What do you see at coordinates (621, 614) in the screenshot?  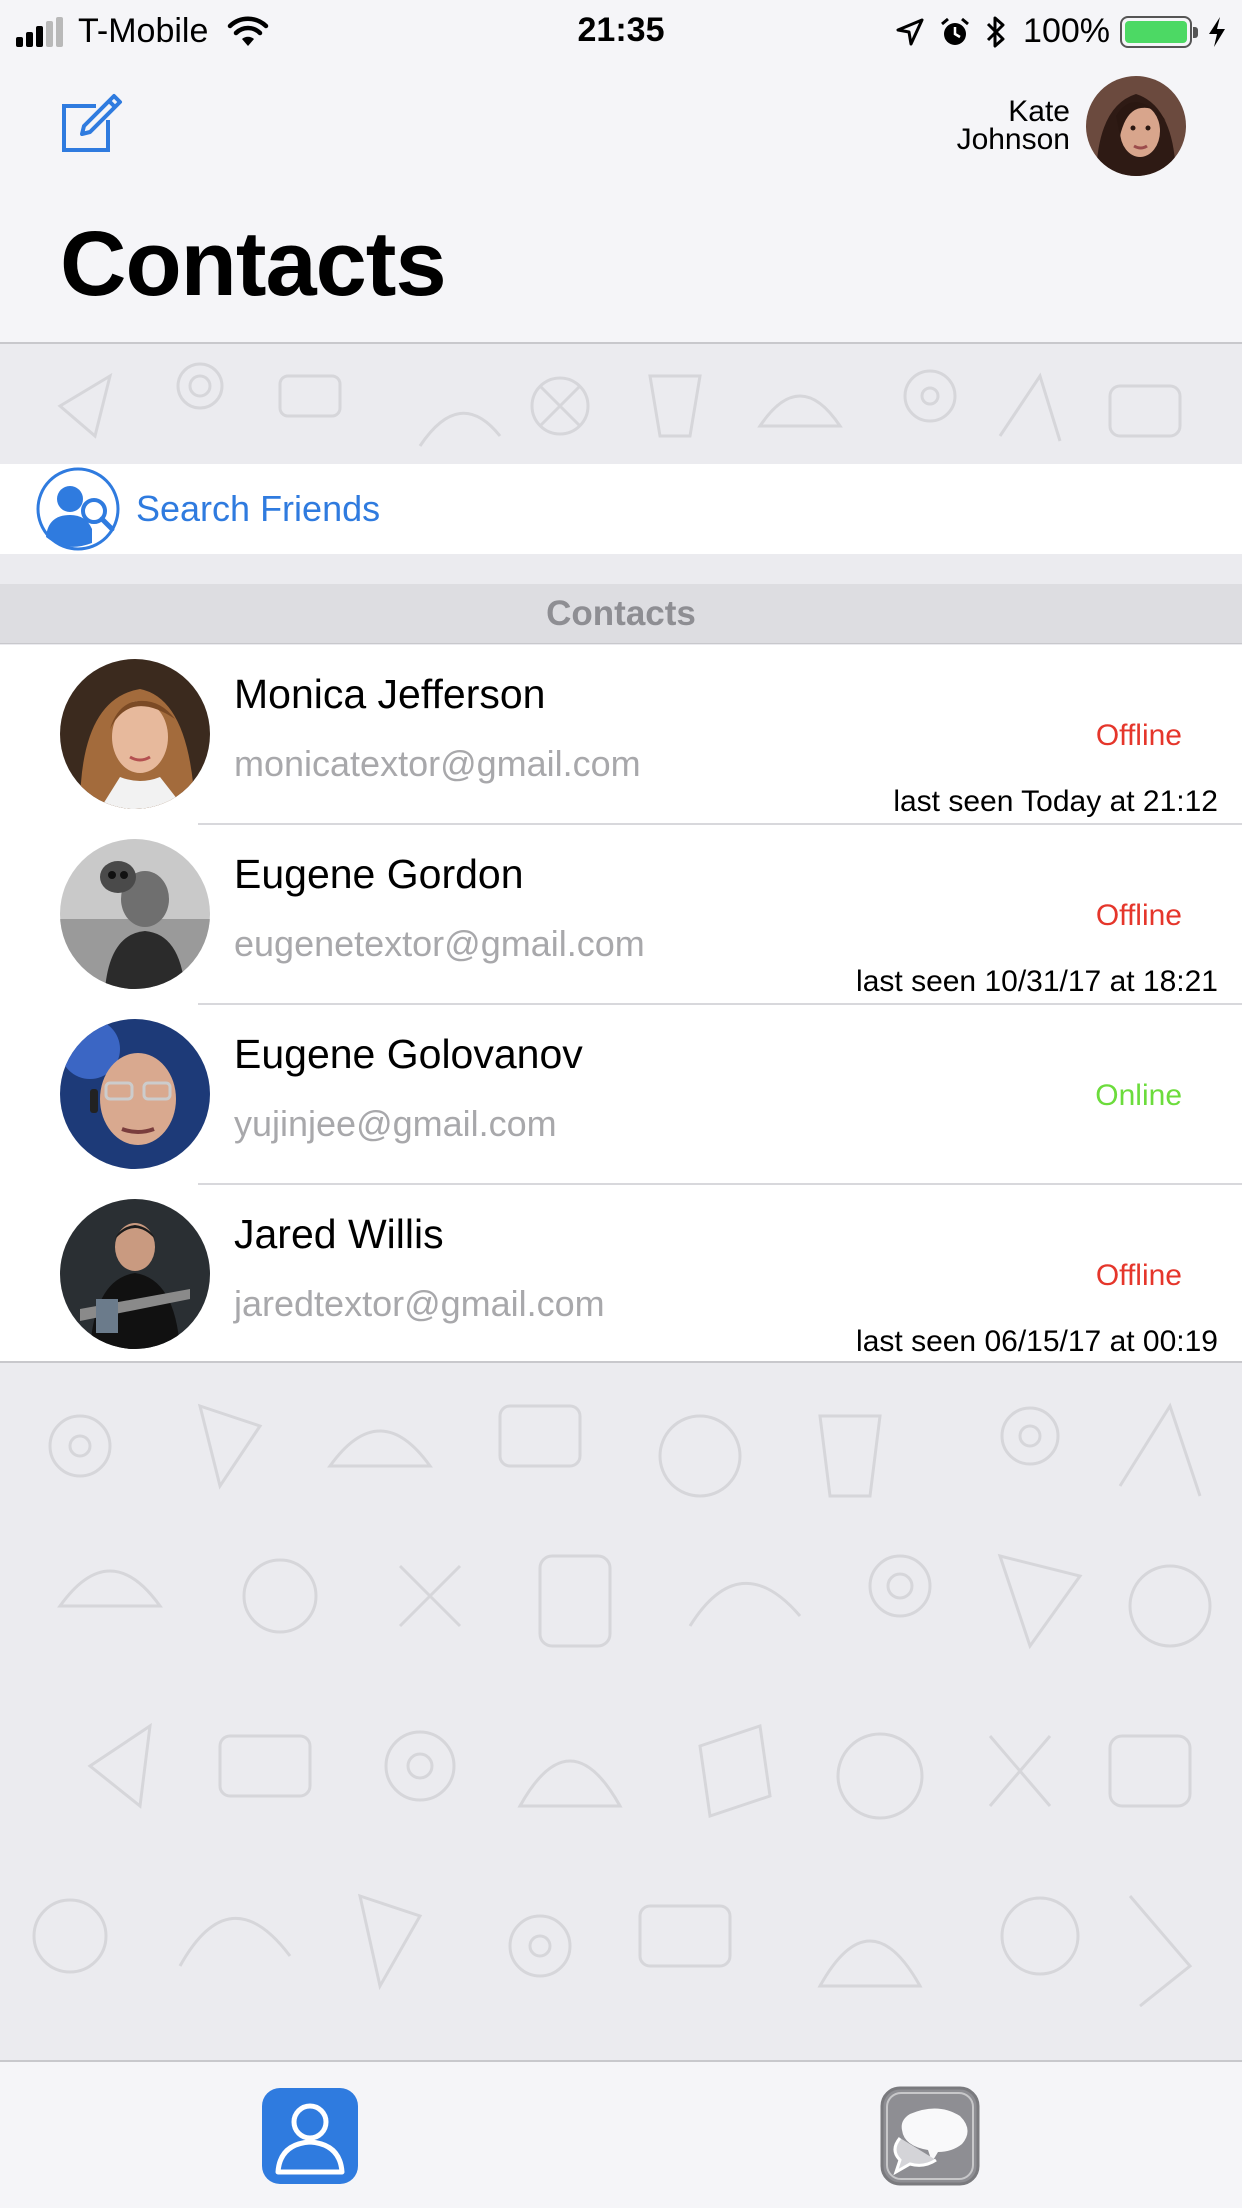 I see `section-header-contacts: Contacts` at bounding box center [621, 614].